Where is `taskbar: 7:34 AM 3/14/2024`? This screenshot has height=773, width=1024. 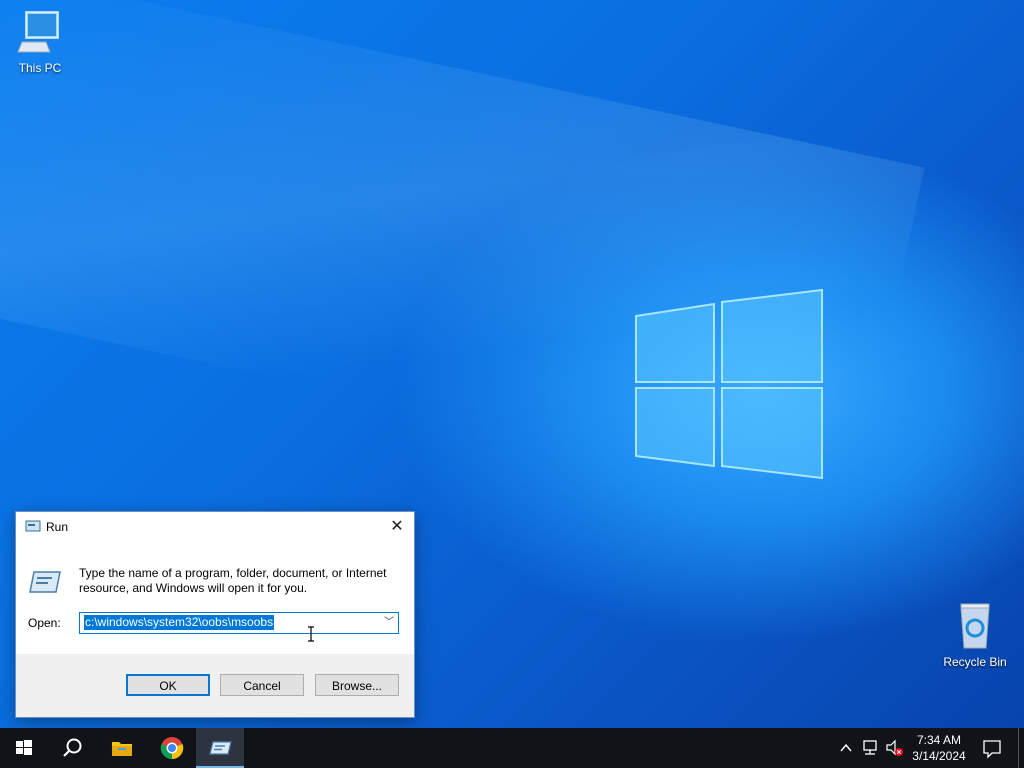 taskbar: 7:34 AM 3/14/2024 is located at coordinates (512, 748).